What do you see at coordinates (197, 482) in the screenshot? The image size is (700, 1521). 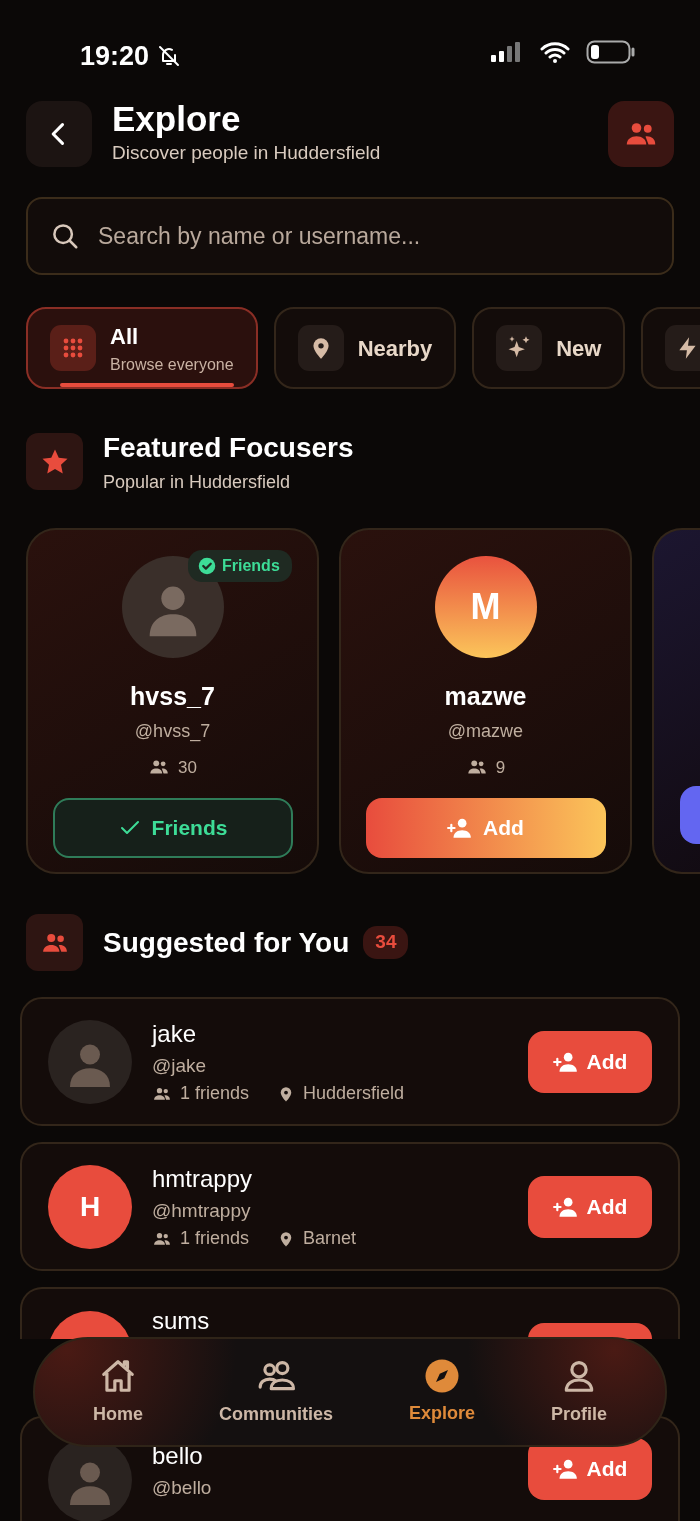 I see `section-subtitle: Popular in Huddersfield` at bounding box center [197, 482].